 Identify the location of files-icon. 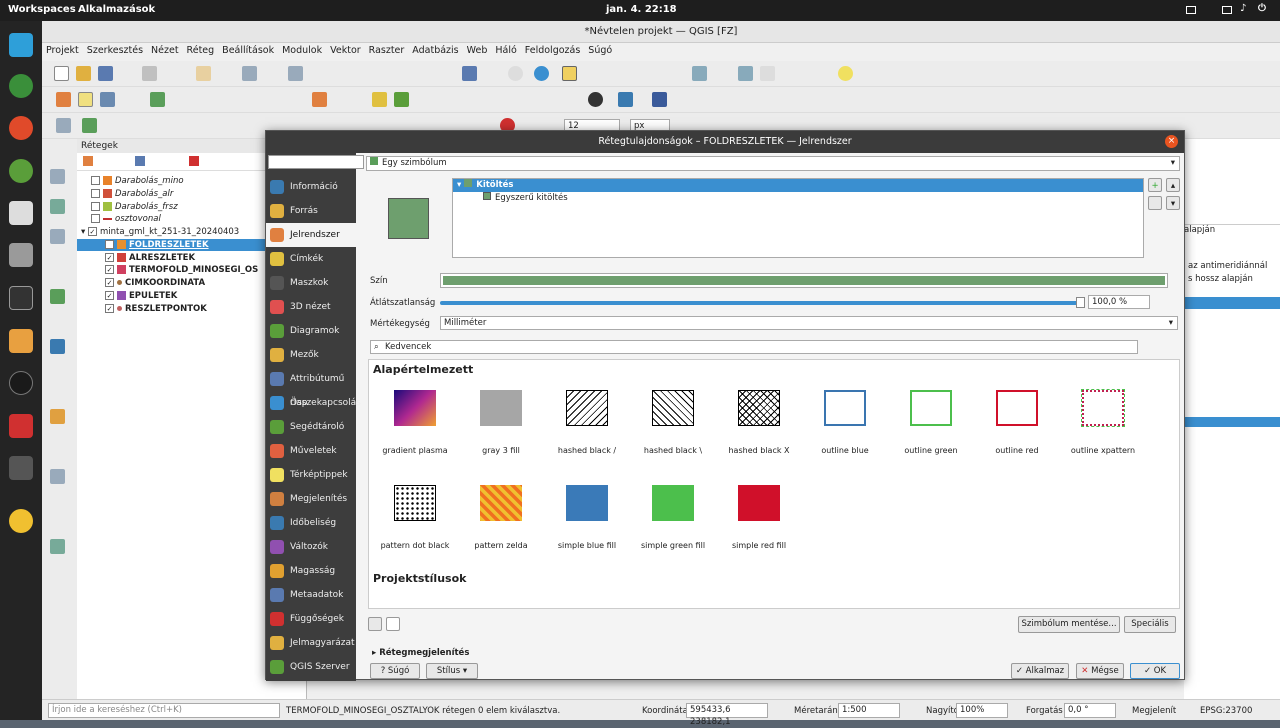
(21, 255).